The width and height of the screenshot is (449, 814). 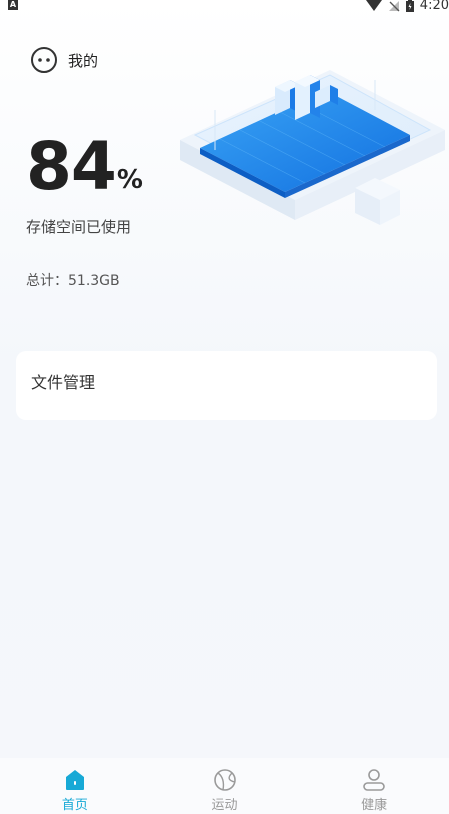 I want to click on ball-icon, so click(x=224, y=780).